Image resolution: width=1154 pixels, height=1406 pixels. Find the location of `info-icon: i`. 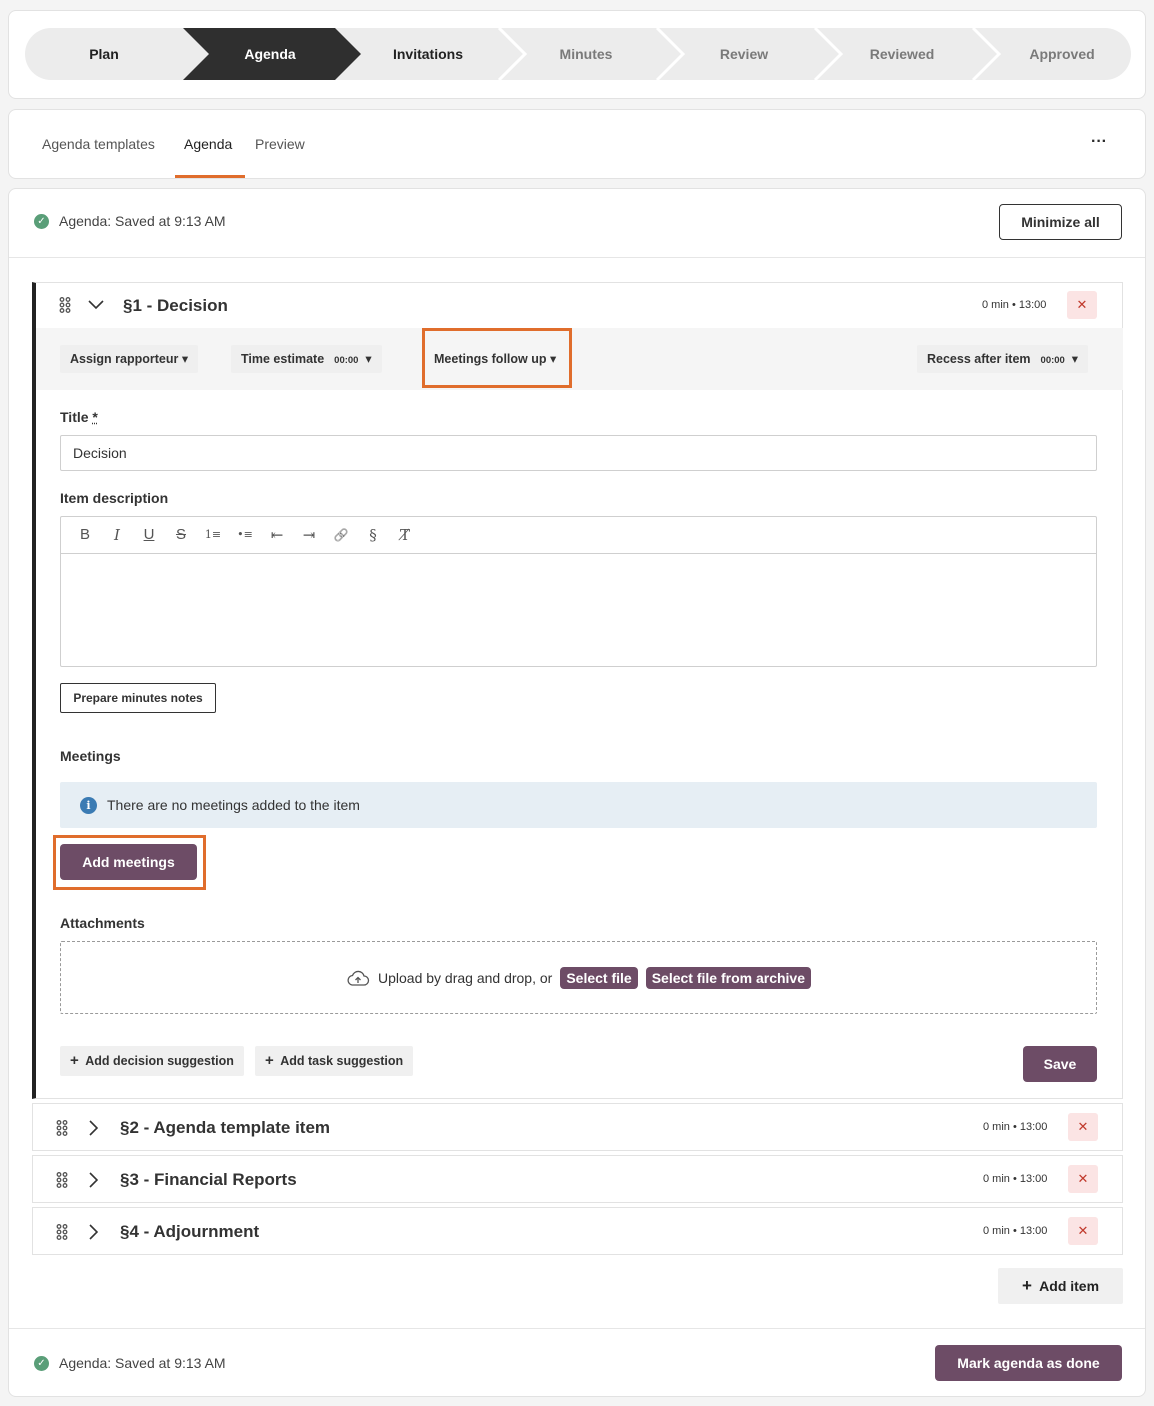

info-icon: i is located at coordinates (88, 805).